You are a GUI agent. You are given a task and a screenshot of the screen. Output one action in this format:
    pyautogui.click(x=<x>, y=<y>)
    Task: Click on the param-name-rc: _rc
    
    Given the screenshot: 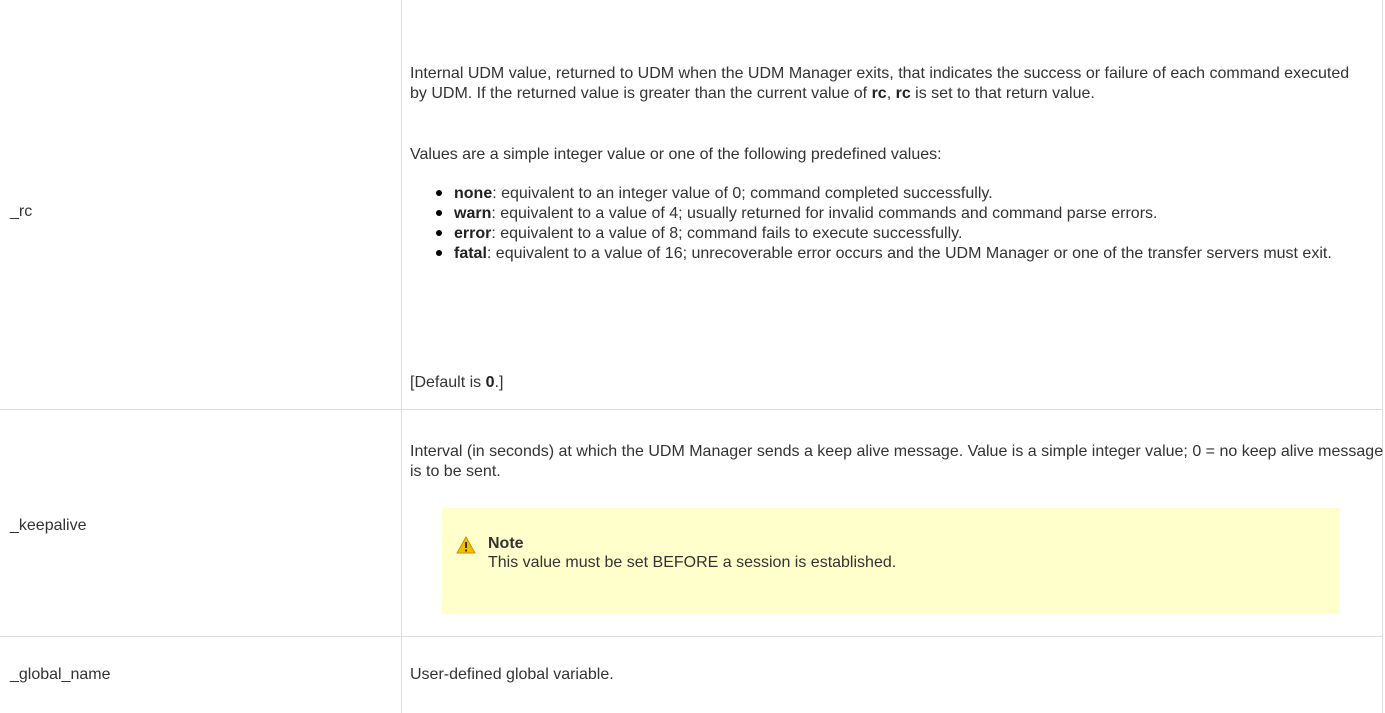 What is the action you would take?
    pyautogui.click(x=21, y=211)
    